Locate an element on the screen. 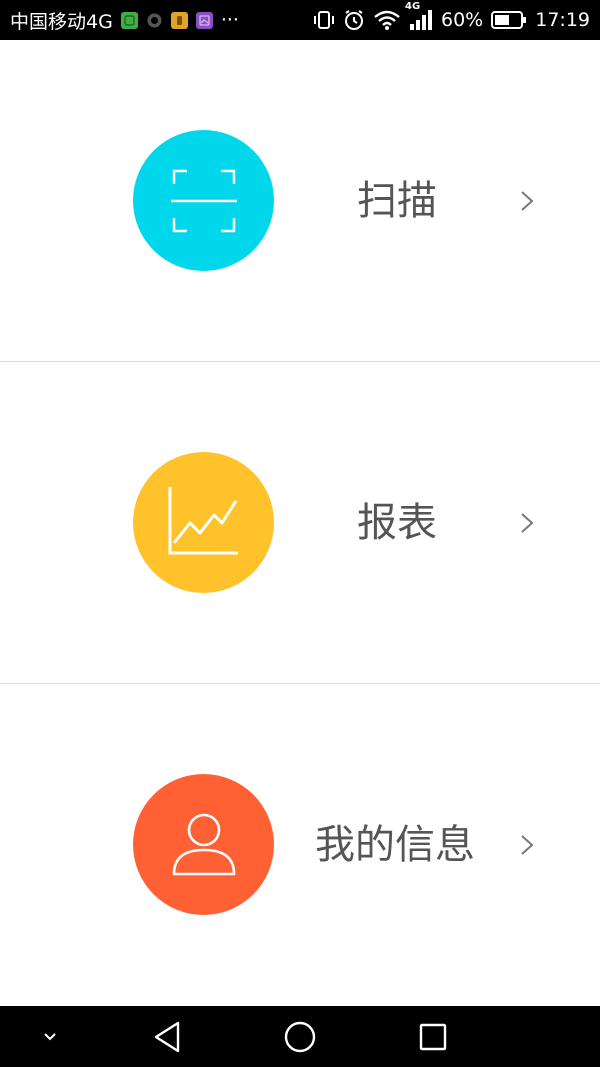 The width and height of the screenshot is (600, 1067). navigation-bar is located at coordinates (300, 1036).